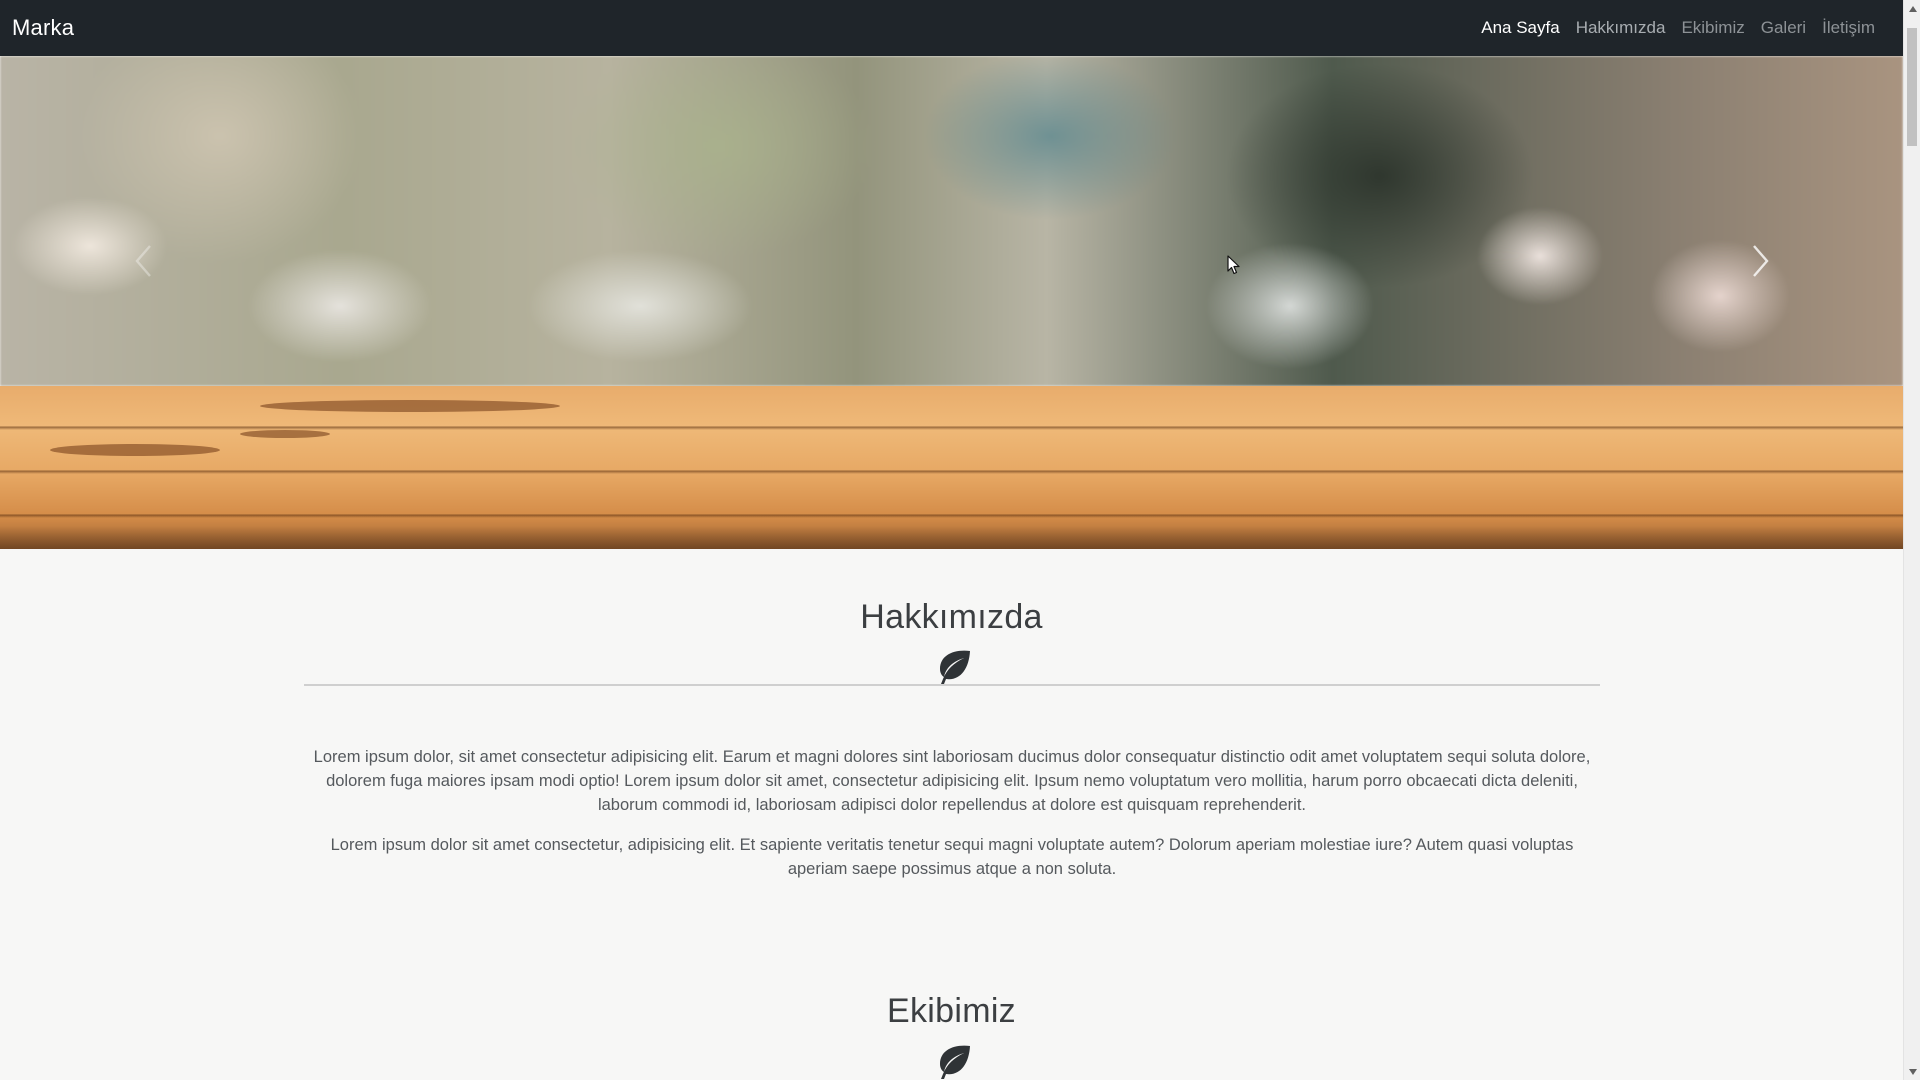 This screenshot has height=1080, width=1920. I want to click on scroll-down-button, so click(1912, 1071).